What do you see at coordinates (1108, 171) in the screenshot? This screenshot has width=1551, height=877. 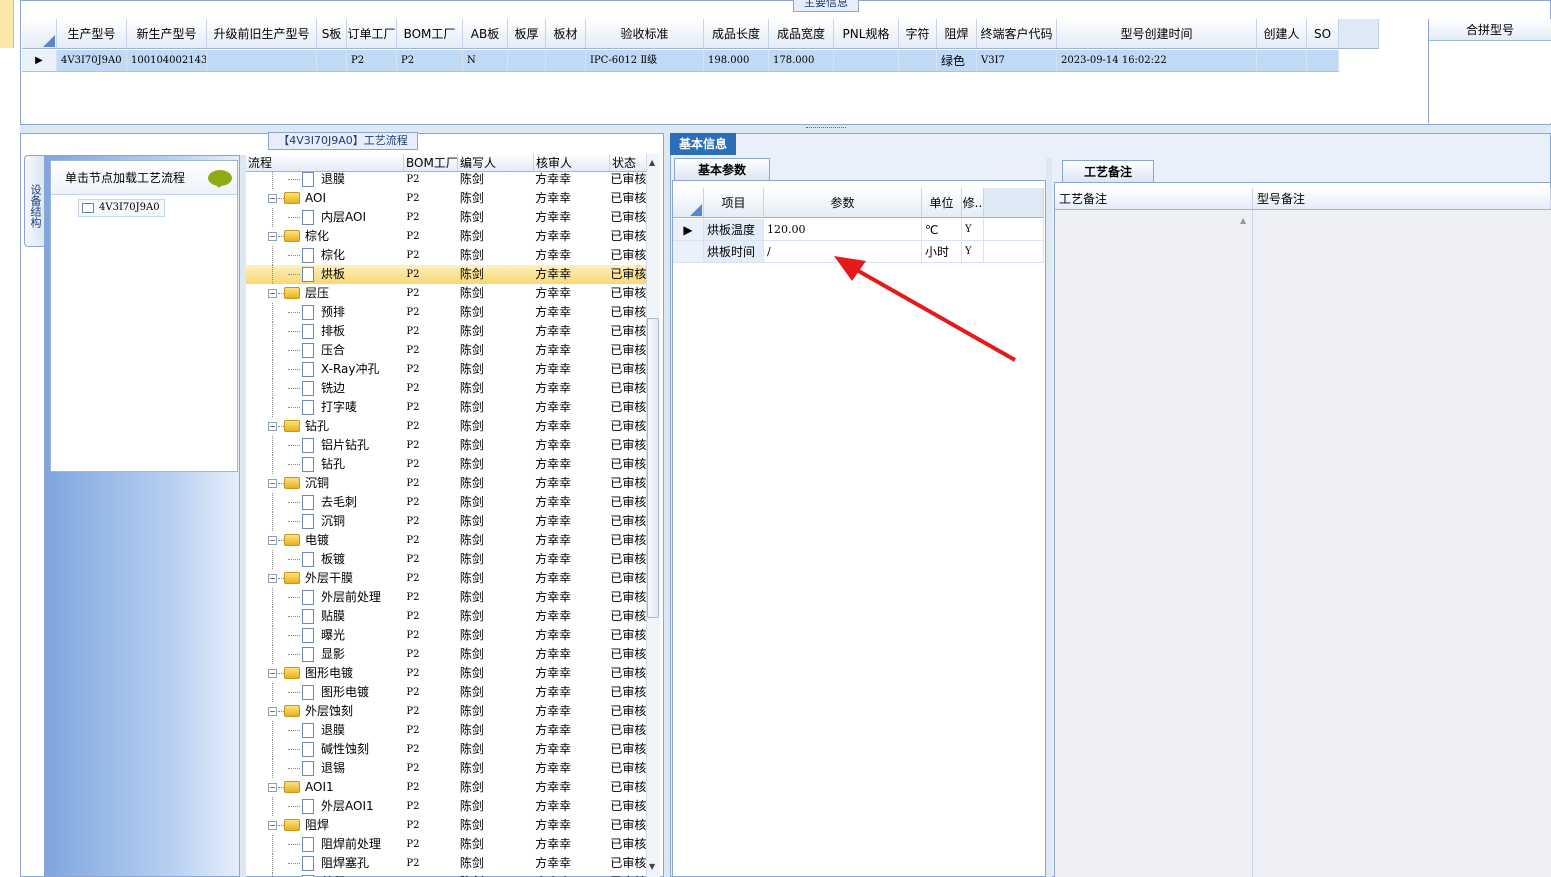 I see `tab-process-notes: 工艺备注` at bounding box center [1108, 171].